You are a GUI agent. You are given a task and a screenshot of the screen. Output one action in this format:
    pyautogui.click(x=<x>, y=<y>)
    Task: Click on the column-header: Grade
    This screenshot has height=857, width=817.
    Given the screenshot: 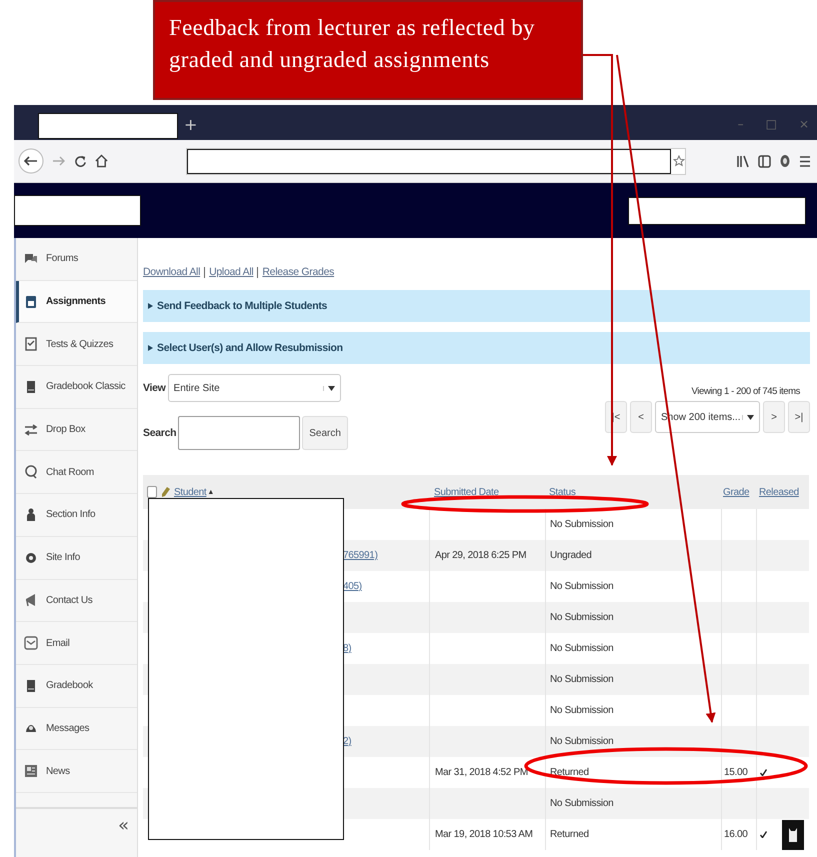 What is the action you would take?
    pyautogui.click(x=736, y=492)
    